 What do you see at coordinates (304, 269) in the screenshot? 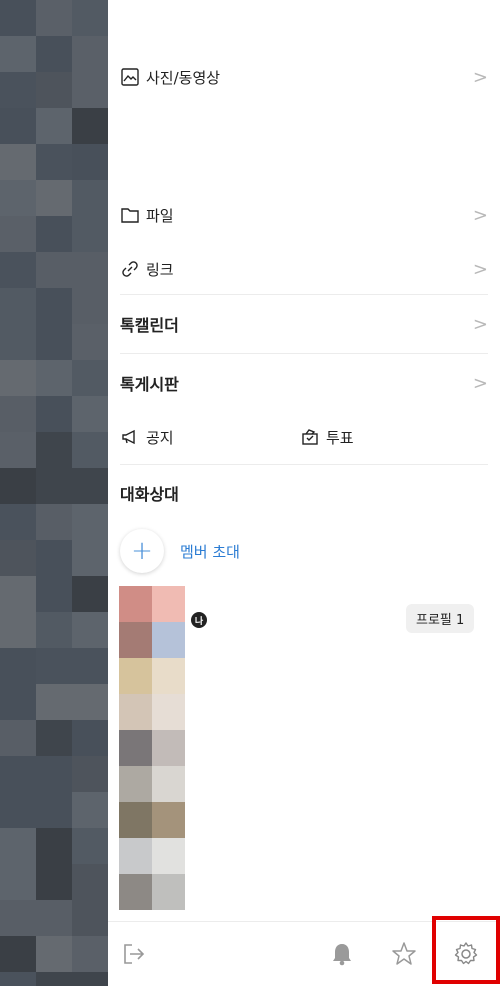
I see `links-item: 링크 >` at bounding box center [304, 269].